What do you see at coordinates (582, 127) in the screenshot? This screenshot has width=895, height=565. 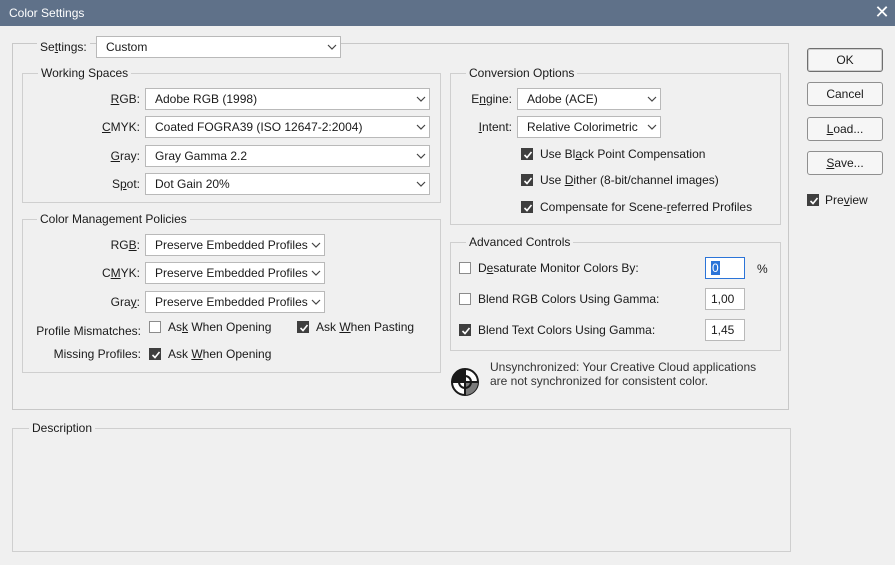 I see `intent-value: Relative Colorimetric` at bounding box center [582, 127].